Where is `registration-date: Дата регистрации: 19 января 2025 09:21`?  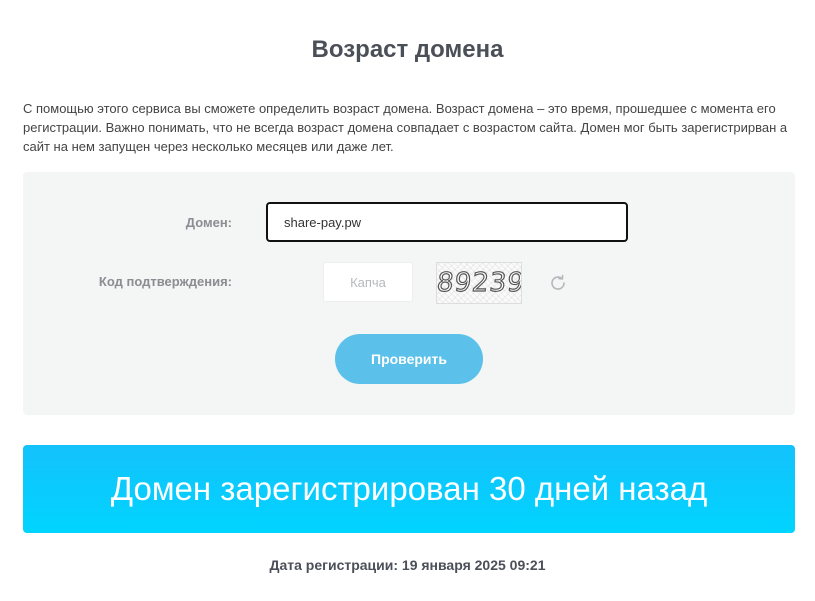
registration-date: Дата регистрации: 19 января 2025 09:21 is located at coordinates (407, 565).